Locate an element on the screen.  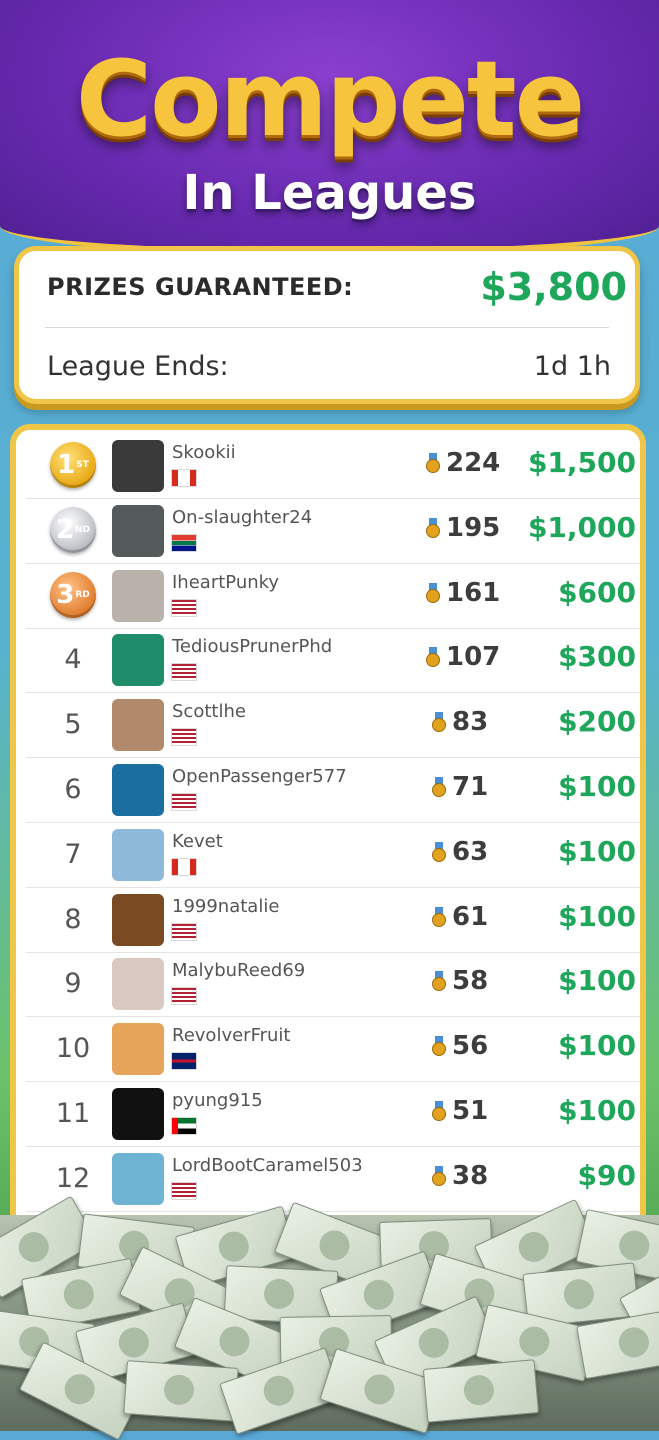
username: On-slaughter24 is located at coordinates (242, 517).